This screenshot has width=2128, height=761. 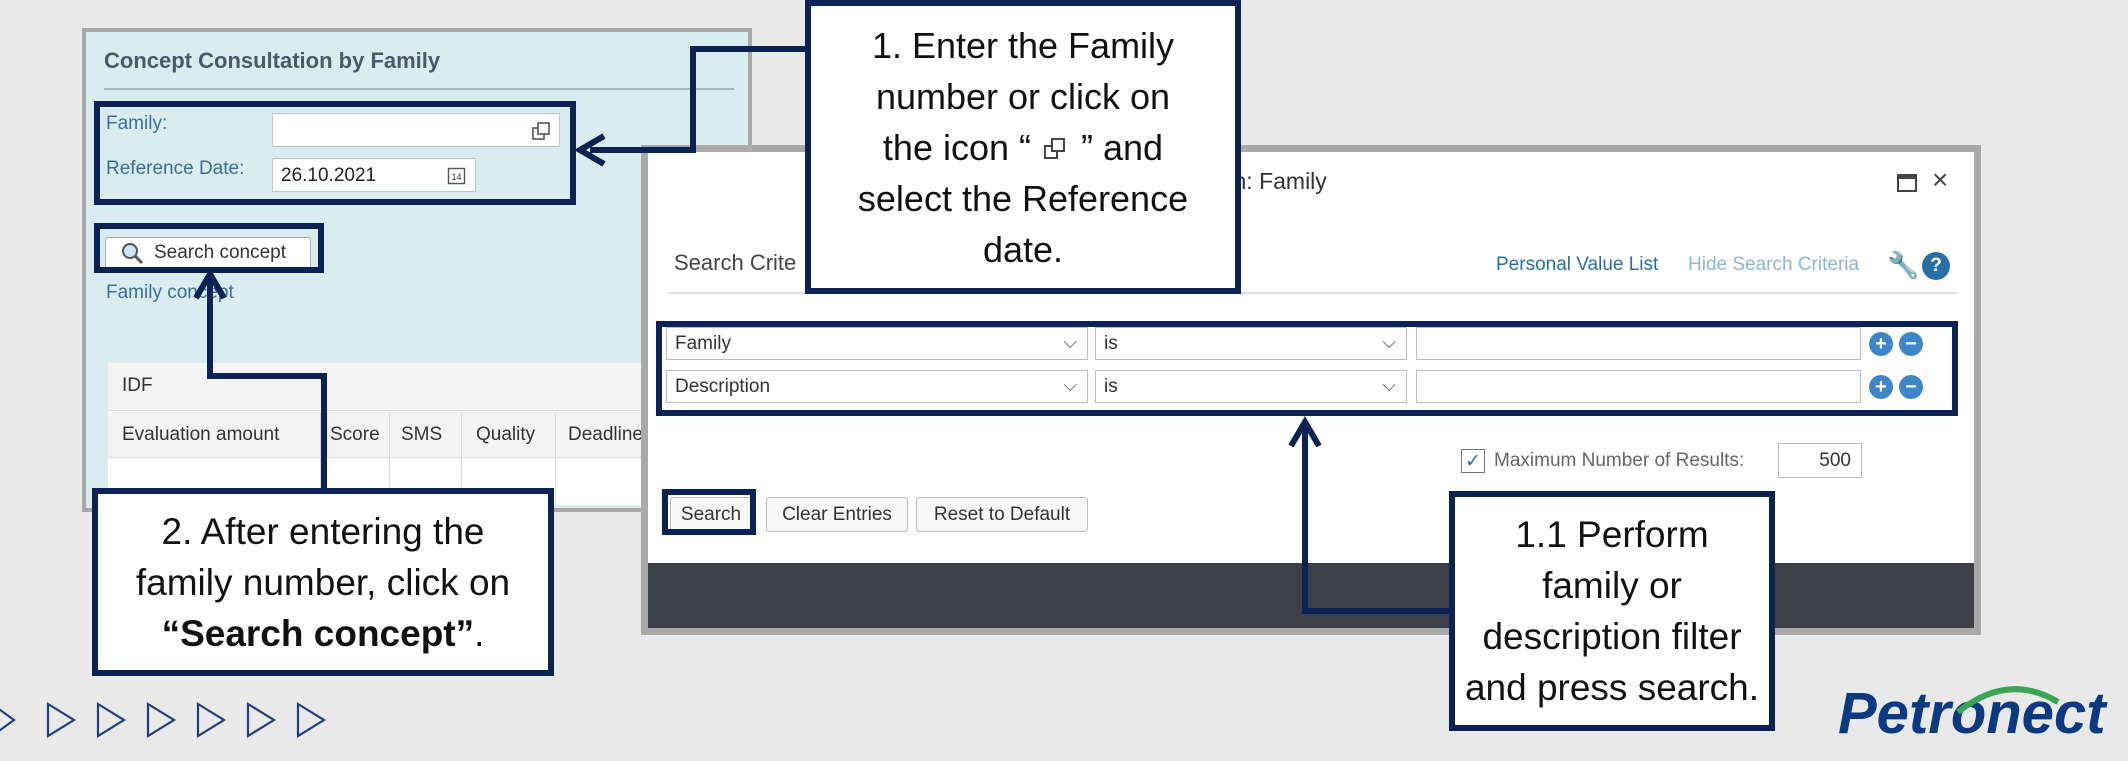 What do you see at coordinates (1577, 265) in the screenshot?
I see `personal-value-list-link: Personal Value List` at bounding box center [1577, 265].